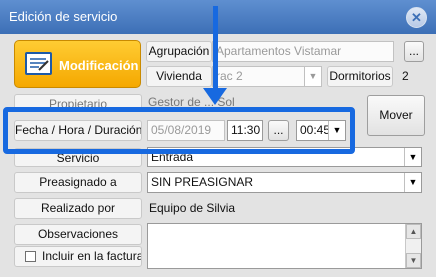 The width and height of the screenshot is (436, 277). What do you see at coordinates (279, 51) in the screenshot?
I see `agrupacion-value: Apartamentos Vistamar` at bounding box center [279, 51].